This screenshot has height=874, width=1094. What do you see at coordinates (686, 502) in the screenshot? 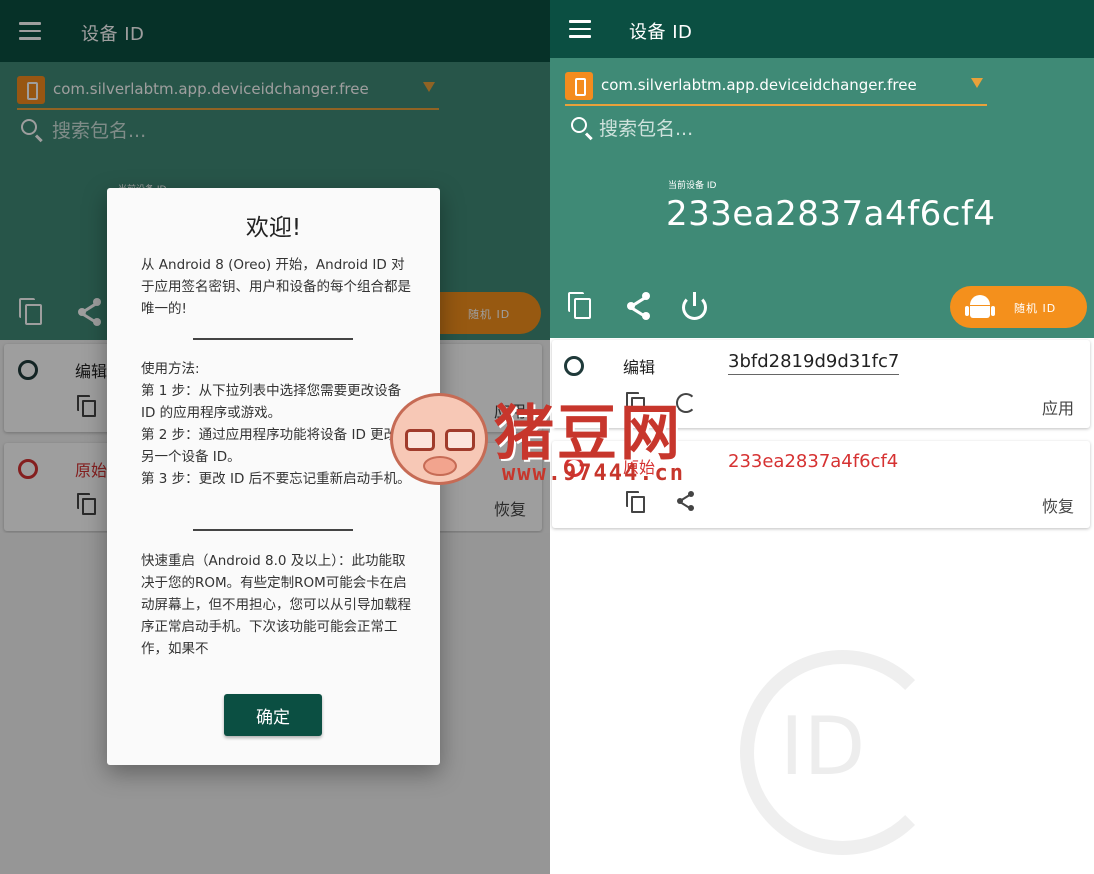
I see `original-share-icon` at bounding box center [686, 502].